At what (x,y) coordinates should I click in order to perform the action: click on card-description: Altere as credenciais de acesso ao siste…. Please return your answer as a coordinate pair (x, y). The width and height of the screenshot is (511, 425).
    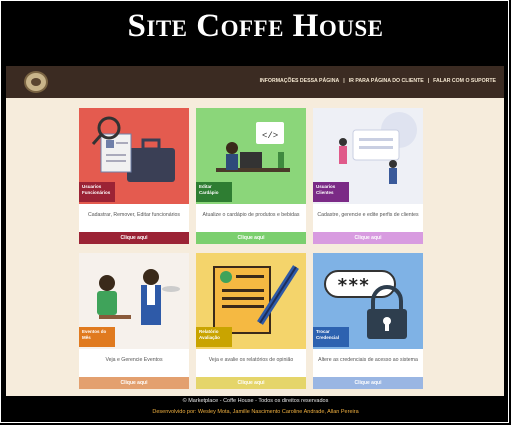
    Looking at the image, I should click on (368, 360).